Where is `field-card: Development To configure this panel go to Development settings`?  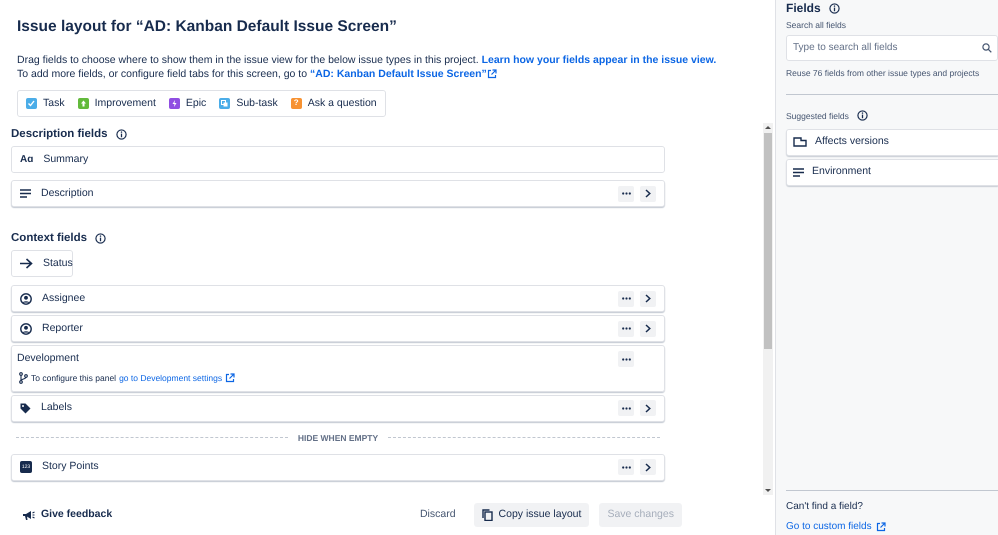 field-card: Development To configure this panel go to Development settings is located at coordinates (338, 368).